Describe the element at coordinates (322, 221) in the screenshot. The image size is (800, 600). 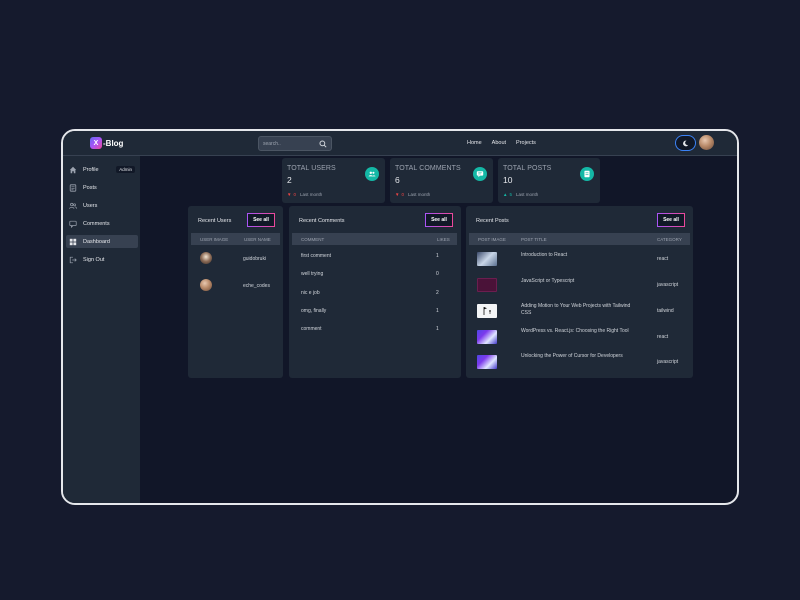
I see `panel-title: Recent Comments` at that location.